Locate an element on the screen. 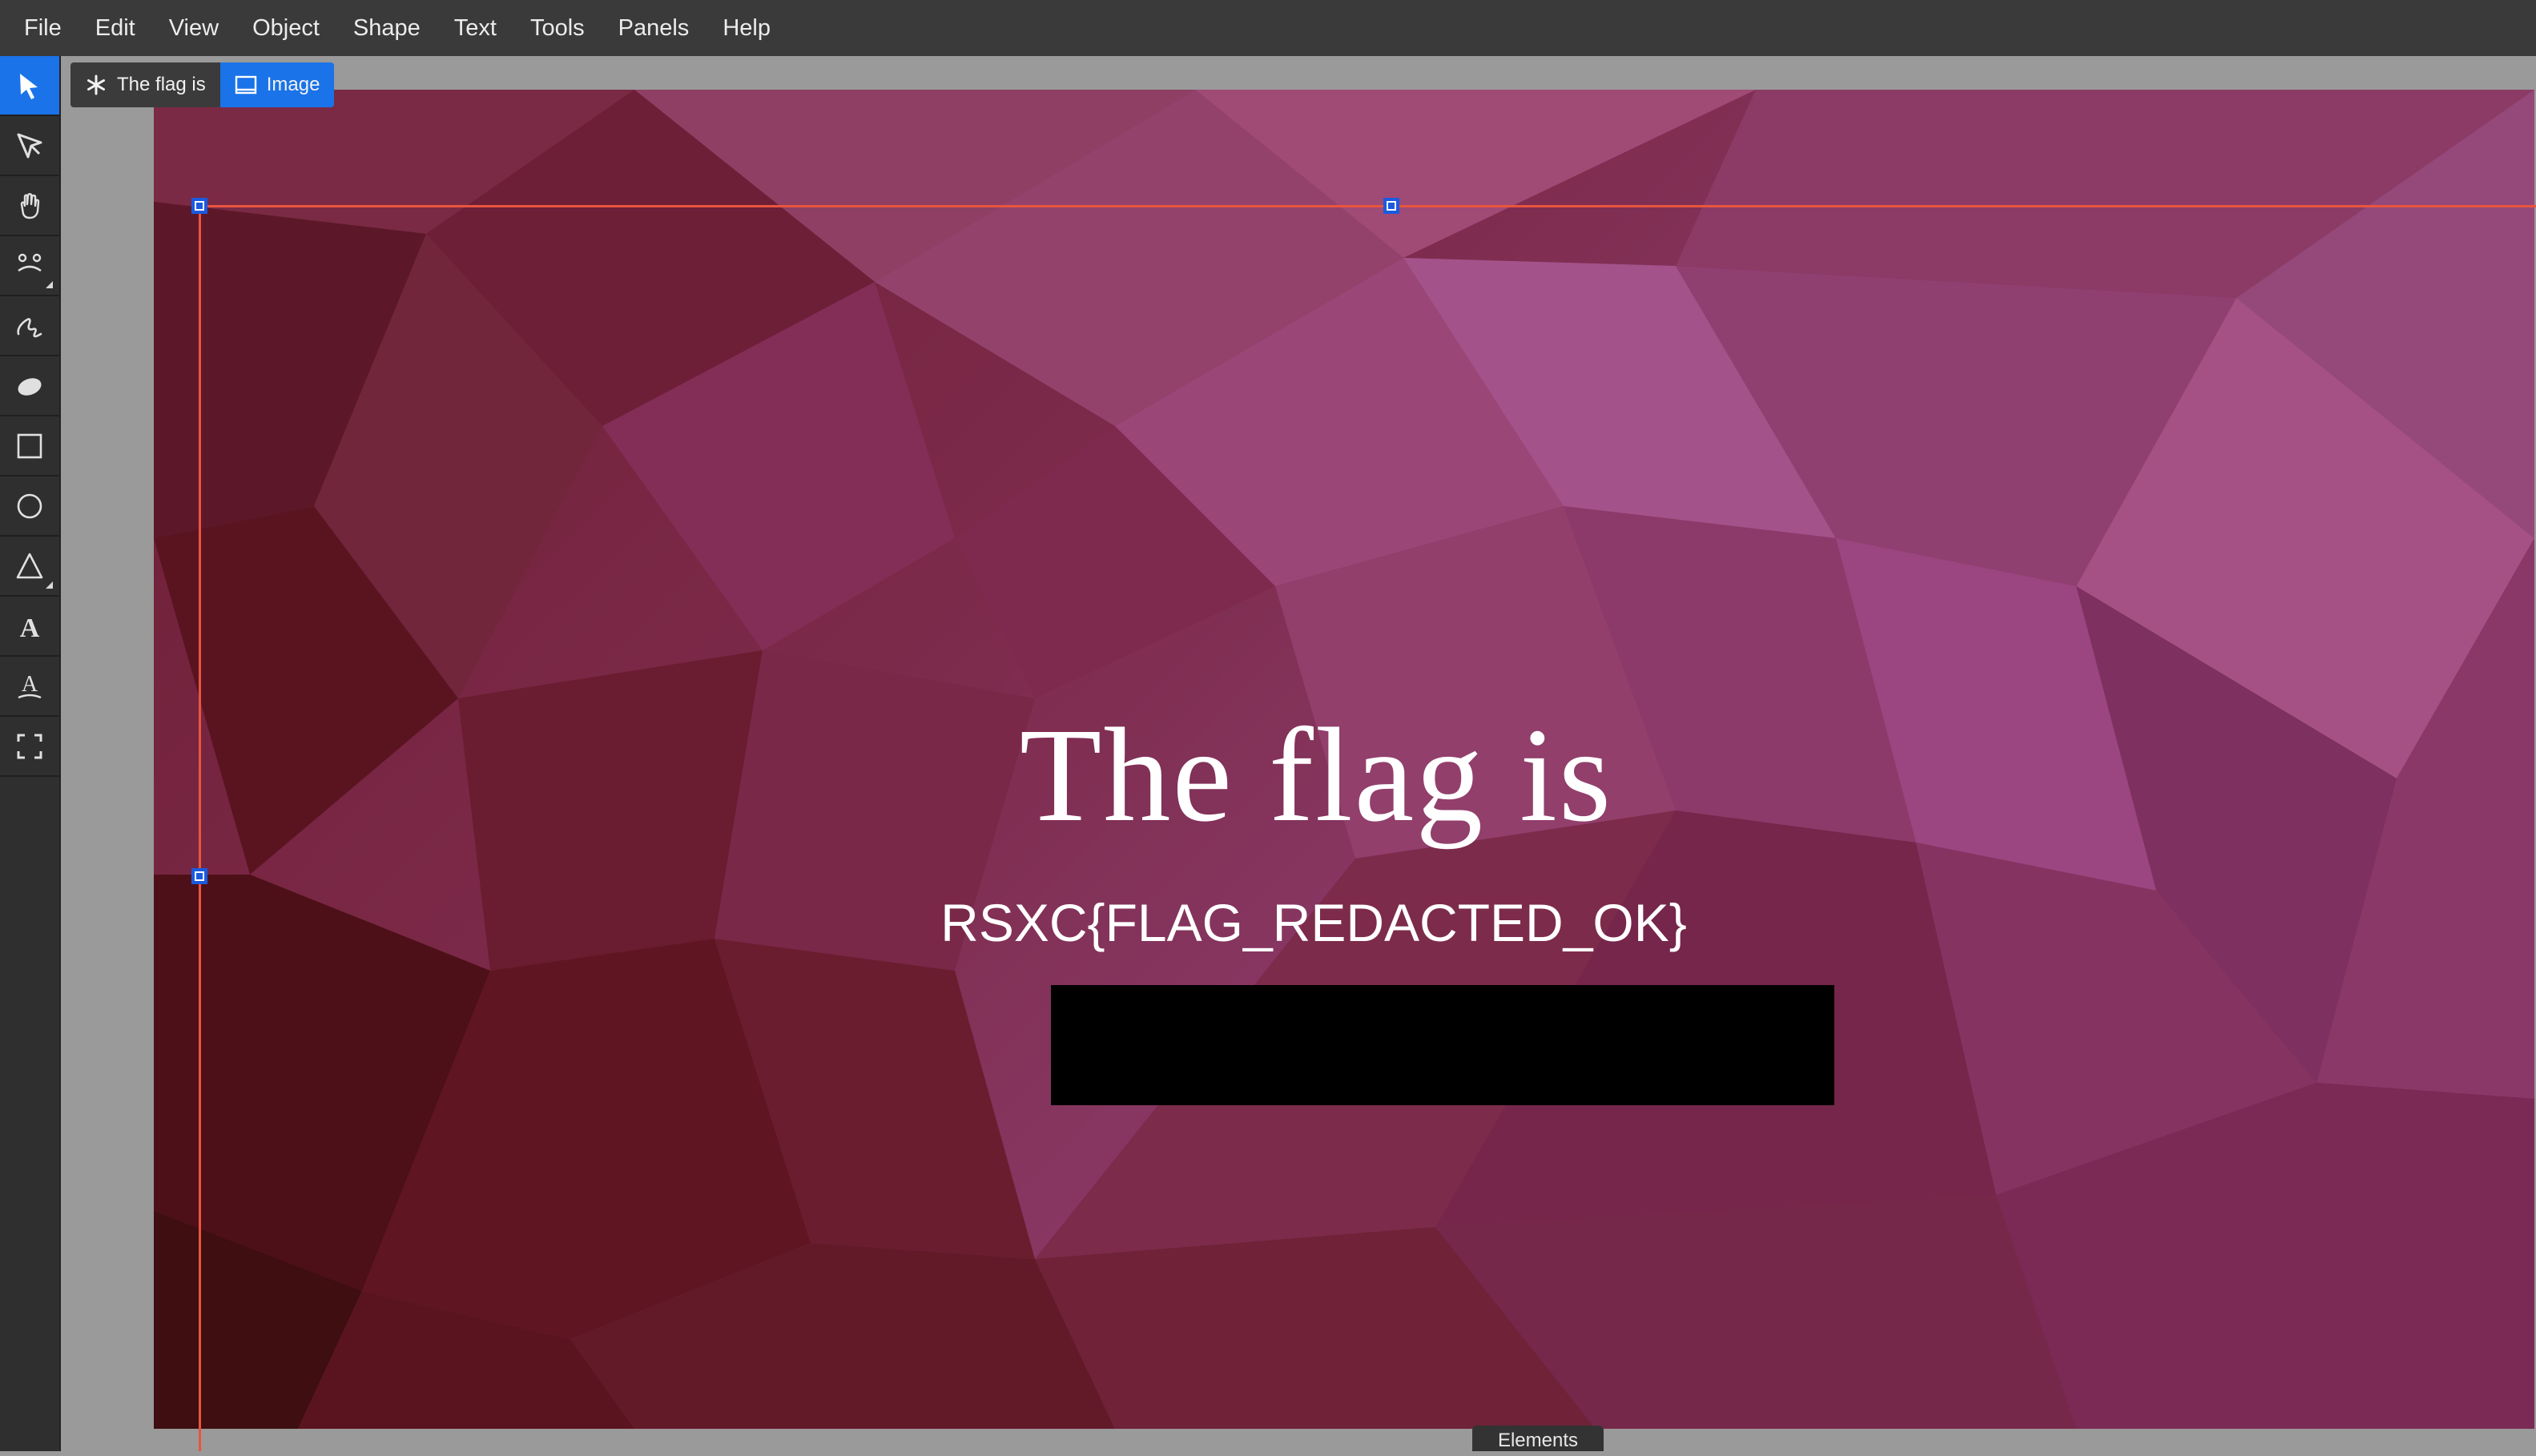  node-pointer-icon is located at coordinates (29, 145).